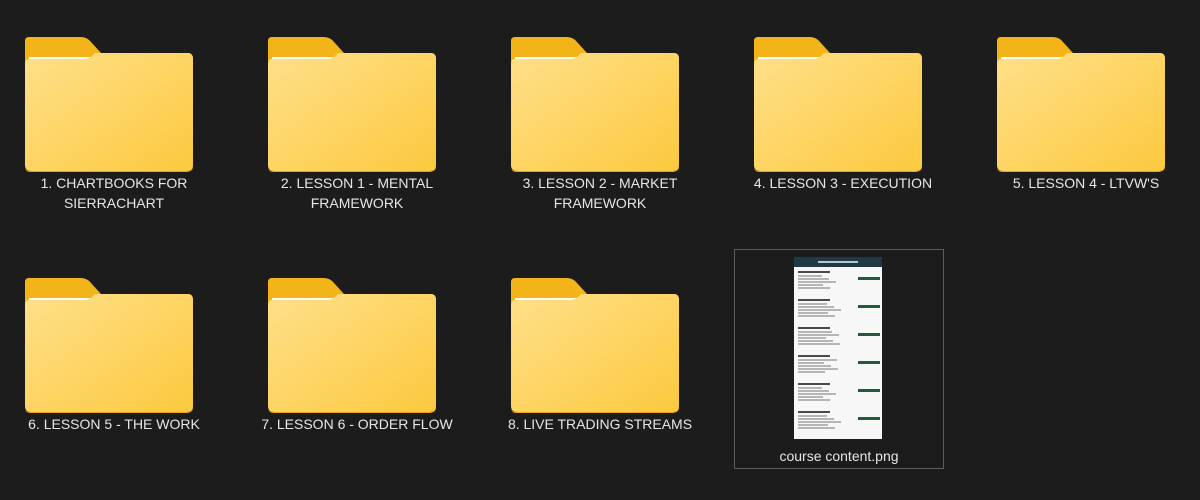 The width and height of the screenshot is (1200, 500). I want to click on folder-item-lesson-6: 7. LESSON 6 - ORDER FLOW, so click(356, 352).